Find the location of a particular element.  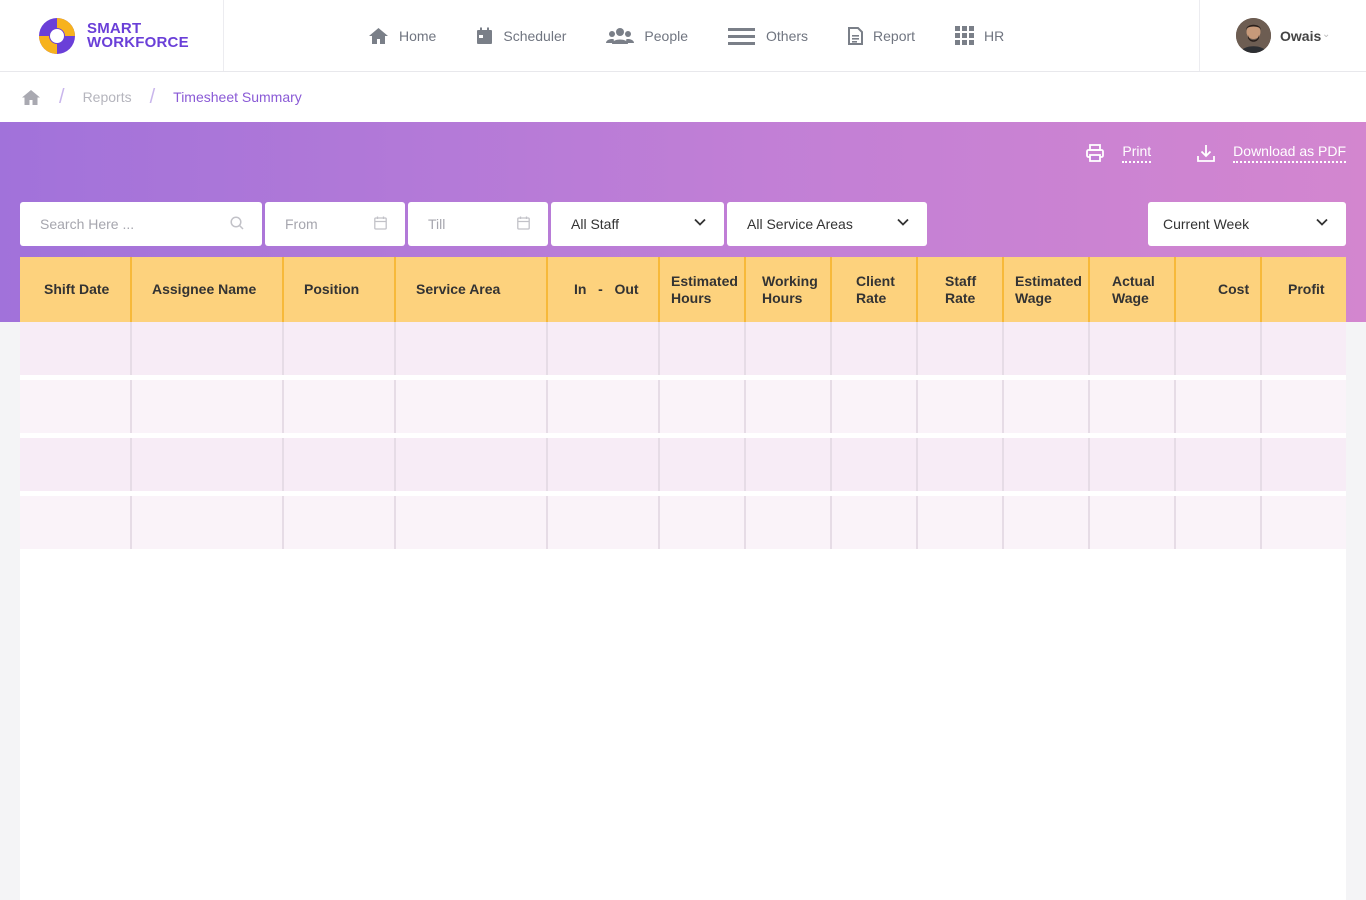

avatar is located at coordinates (1253, 35).